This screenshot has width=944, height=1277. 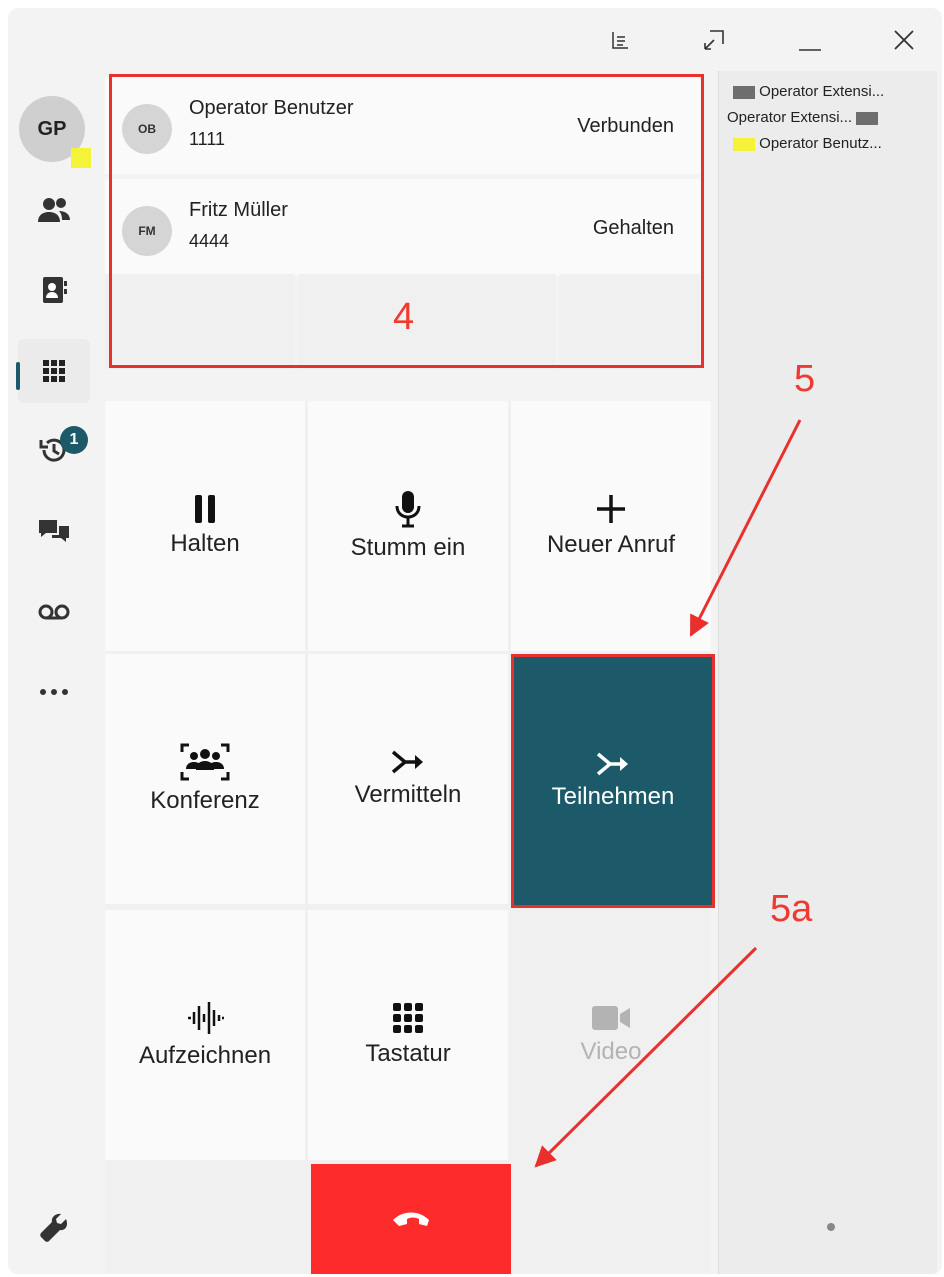 What do you see at coordinates (408, 1053) in the screenshot?
I see `keypad-label: Tastatur` at bounding box center [408, 1053].